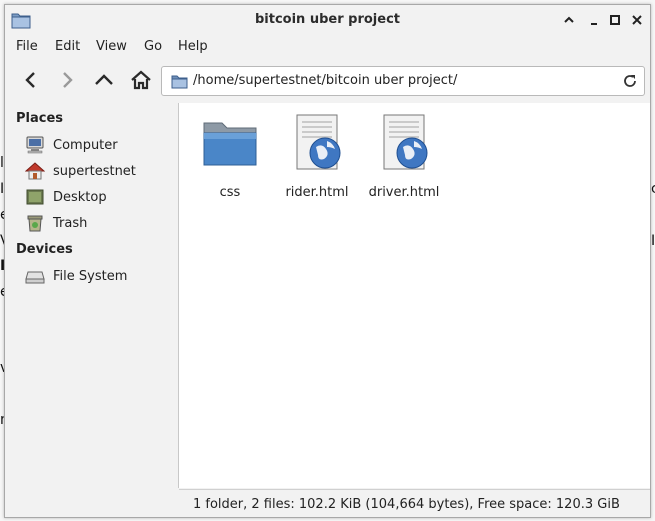  I want to click on file-item-css: css, so click(230, 156).